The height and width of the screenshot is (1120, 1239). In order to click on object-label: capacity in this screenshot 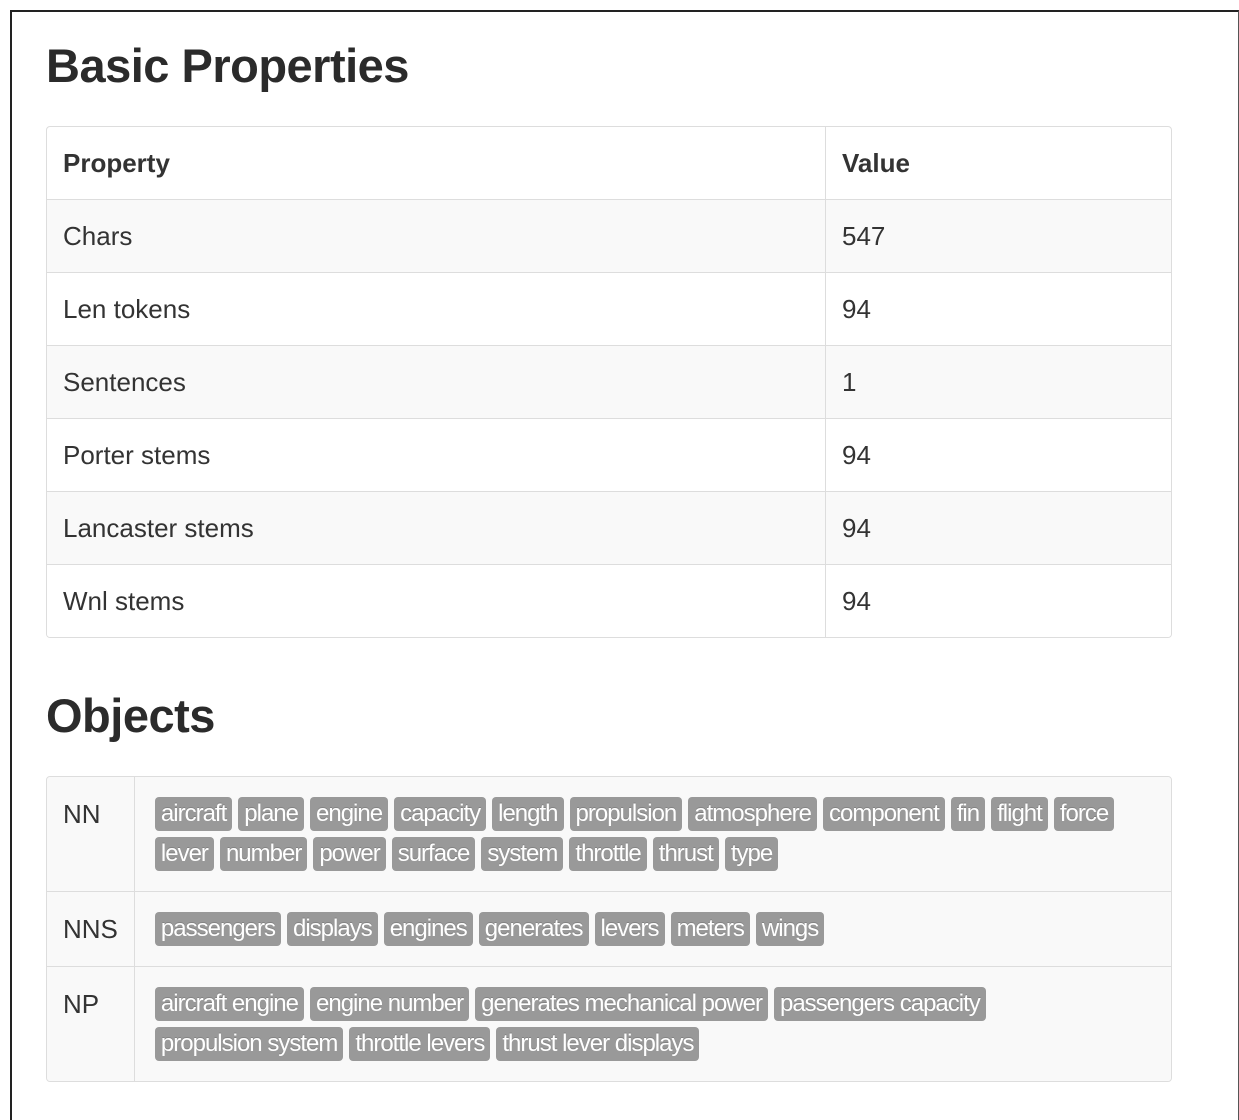, I will do `click(440, 814)`.